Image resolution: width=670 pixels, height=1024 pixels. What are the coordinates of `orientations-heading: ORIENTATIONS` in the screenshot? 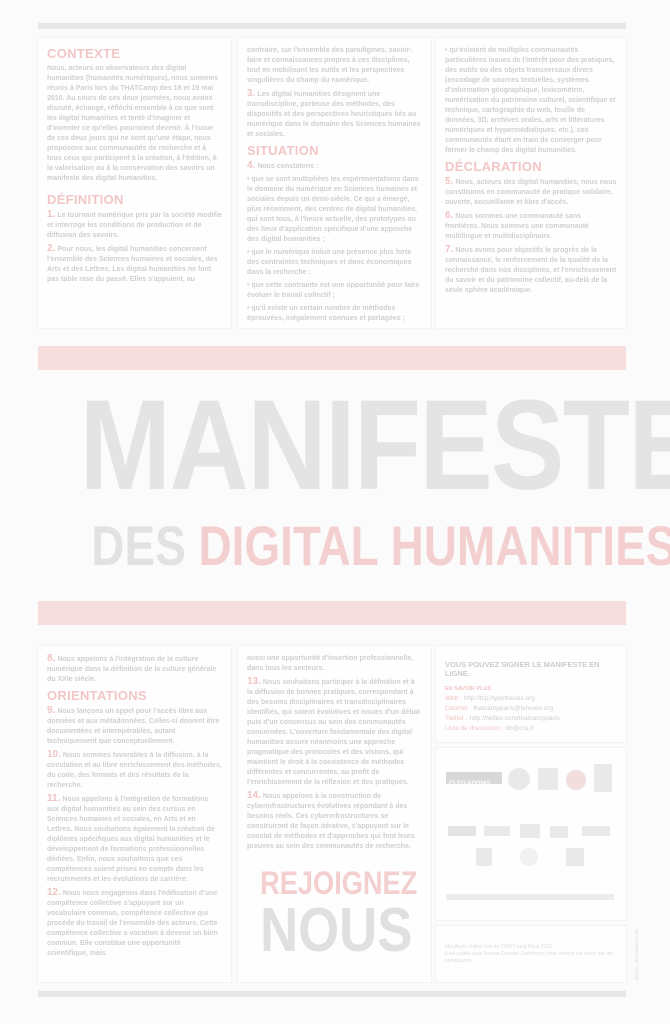 It's located at (97, 695).